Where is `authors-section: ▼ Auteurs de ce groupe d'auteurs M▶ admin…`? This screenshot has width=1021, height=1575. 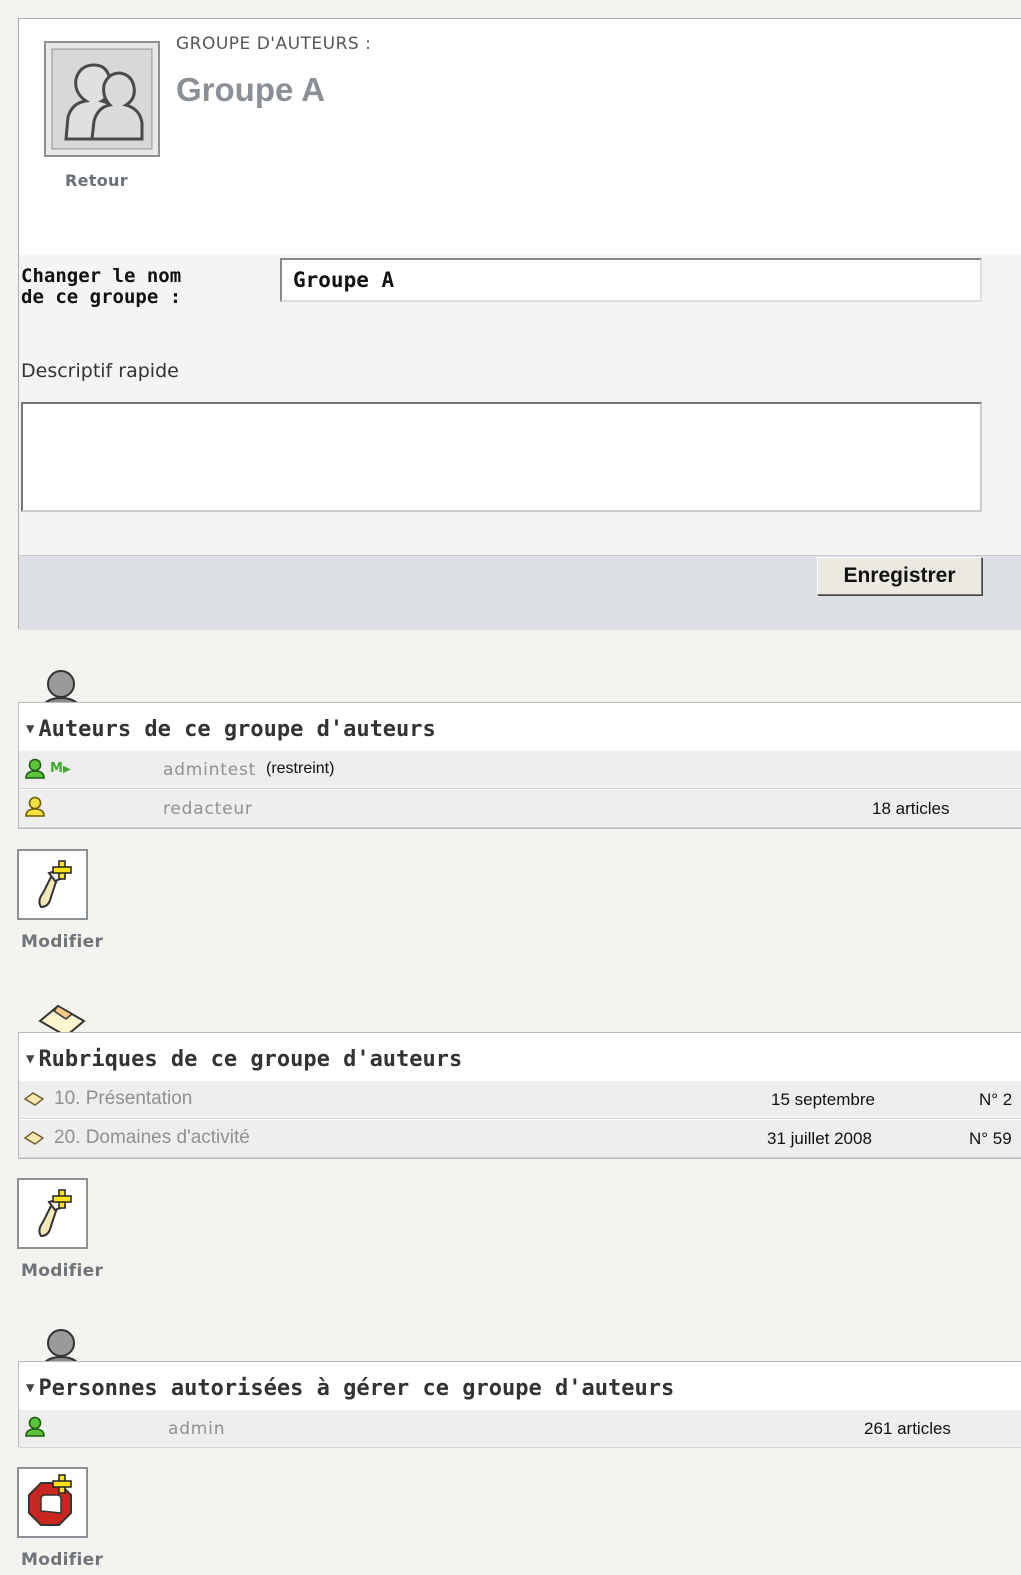
authors-section: ▼ Auteurs de ce groupe d'auteurs M▶ admin… is located at coordinates (519, 765).